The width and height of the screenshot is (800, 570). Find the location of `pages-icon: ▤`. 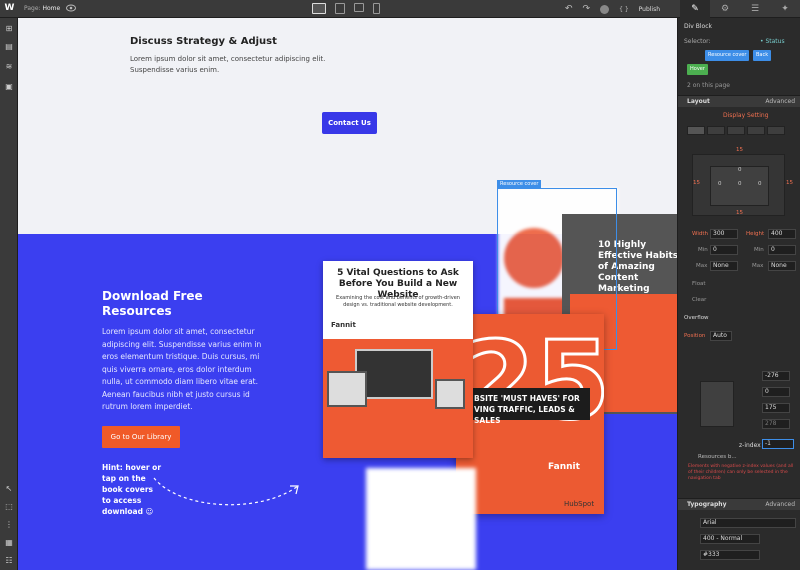

pages-icon: ▤ is located at coordinates (9, 47).